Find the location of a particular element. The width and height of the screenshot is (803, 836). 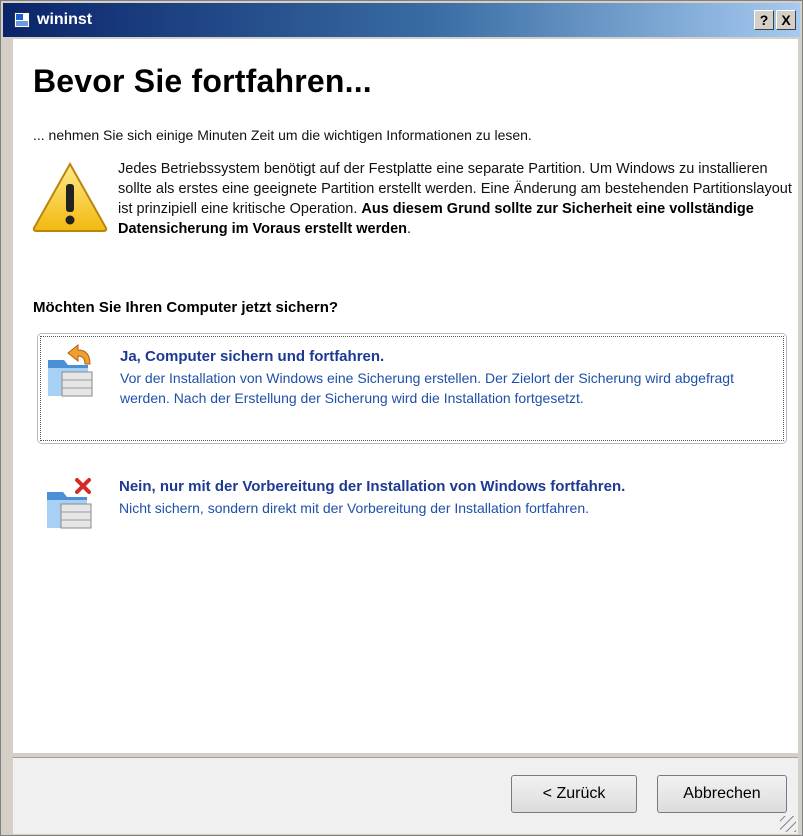

back-button: < Zurück is located at coordinates (574, 794).